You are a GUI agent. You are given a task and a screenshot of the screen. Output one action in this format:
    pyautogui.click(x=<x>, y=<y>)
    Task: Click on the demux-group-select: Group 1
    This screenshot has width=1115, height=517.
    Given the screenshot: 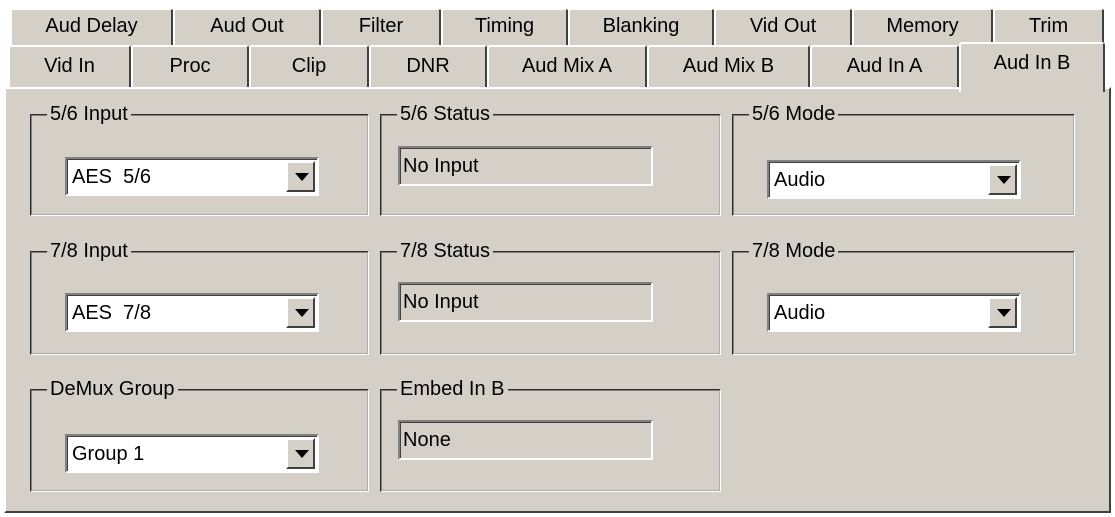 What is the action you would take?
    pyautogui.click(x=192, y=453)
    